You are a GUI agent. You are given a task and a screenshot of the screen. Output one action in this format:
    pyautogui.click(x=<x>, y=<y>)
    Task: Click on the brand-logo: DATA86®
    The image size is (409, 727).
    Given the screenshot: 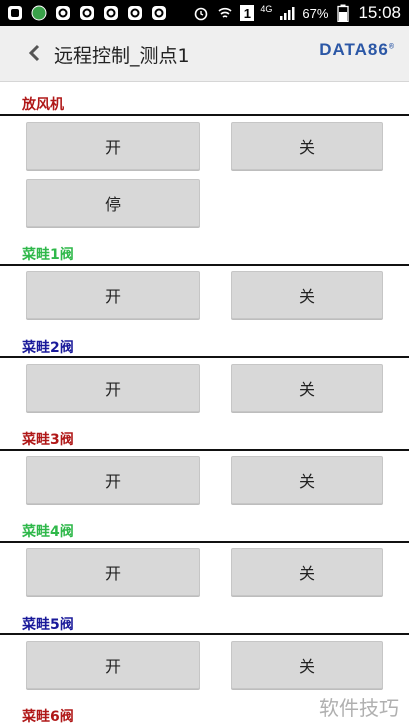 What is the action you would take?
    pyautogui.click(x=357, y=50)
    